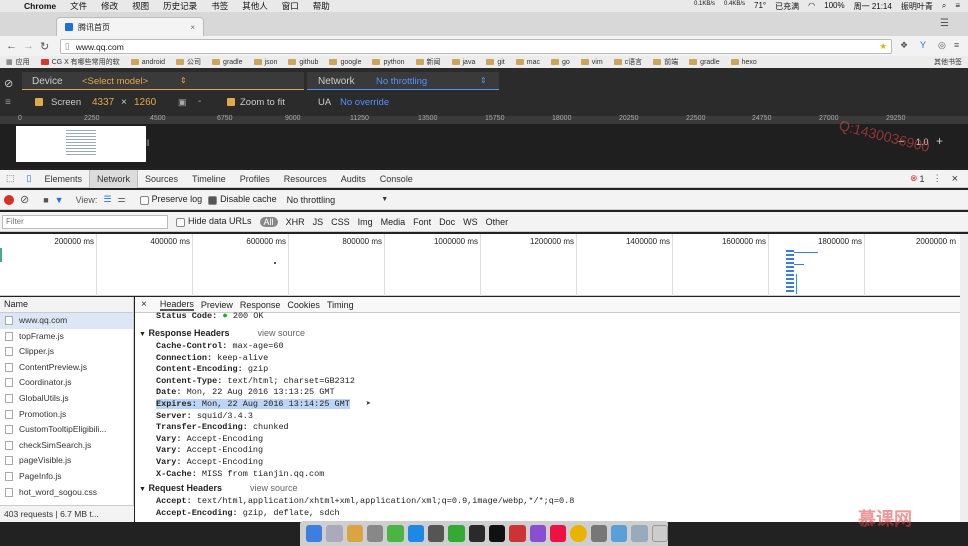  I want to click on bookmark-folder: 公司, so click(188, 62).